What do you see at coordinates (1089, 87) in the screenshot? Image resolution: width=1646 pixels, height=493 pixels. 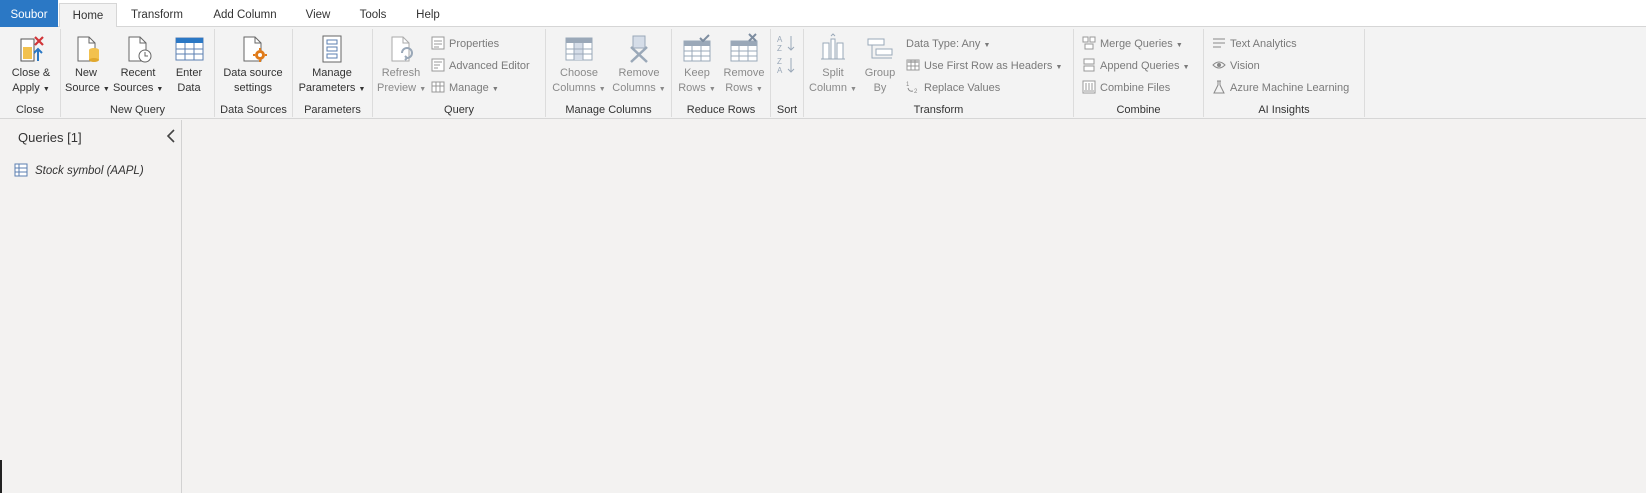 I see `combine-files-icon` at bounding box center [1089, 87].